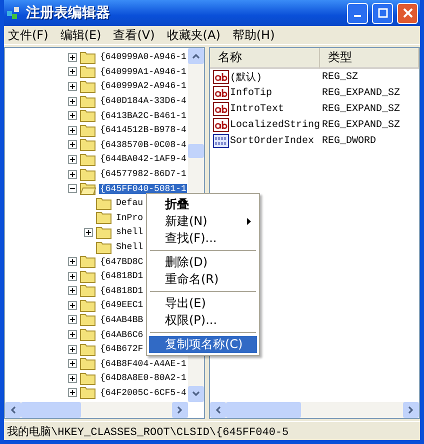  What do you see at coordinates (148, 431) in the screenshot?
I see `status-path: 我的电脑\HKEY_CLASSES_ROOT\CLSID\{645FF040-5` at bounding box center [148, 431].